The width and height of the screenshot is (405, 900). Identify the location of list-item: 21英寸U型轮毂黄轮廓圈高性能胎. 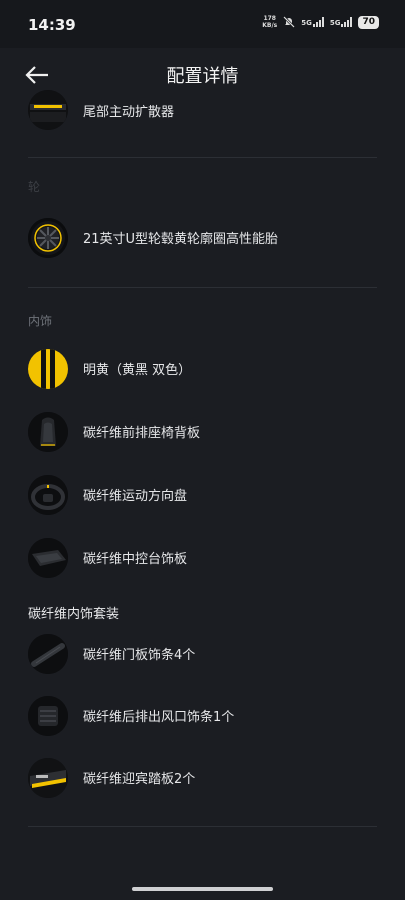
(202, 238).